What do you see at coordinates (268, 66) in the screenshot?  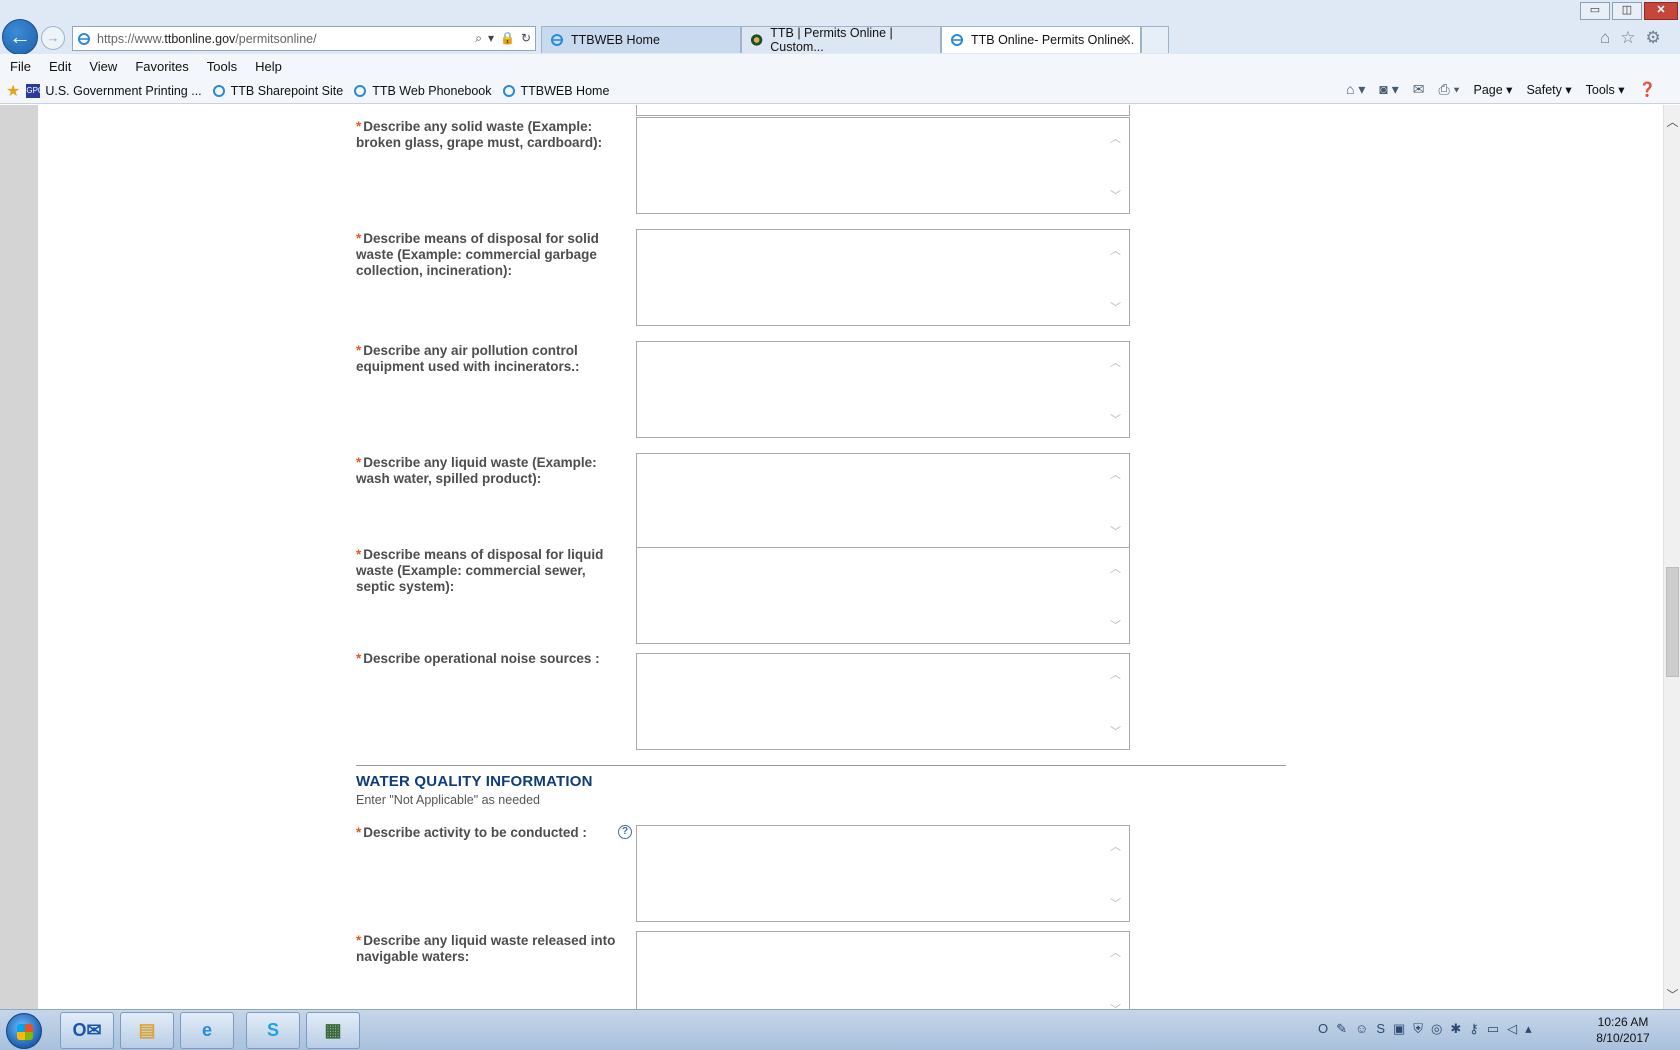 I see `menu-help: Help` at bounding box center [268, 66].